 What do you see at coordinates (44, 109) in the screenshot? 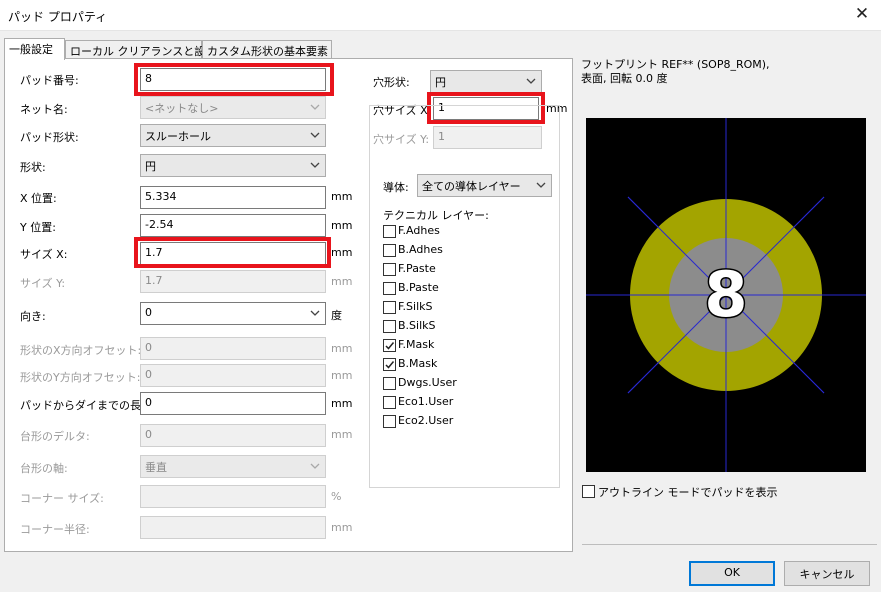
I see `net-name-label: ネット名:` at bounding box center [44, 109].